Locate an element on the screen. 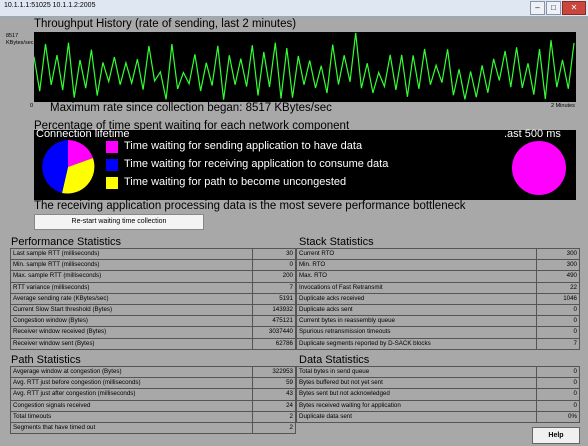  row-label: Total bytes in send queue is located at coordinates (334, 371).